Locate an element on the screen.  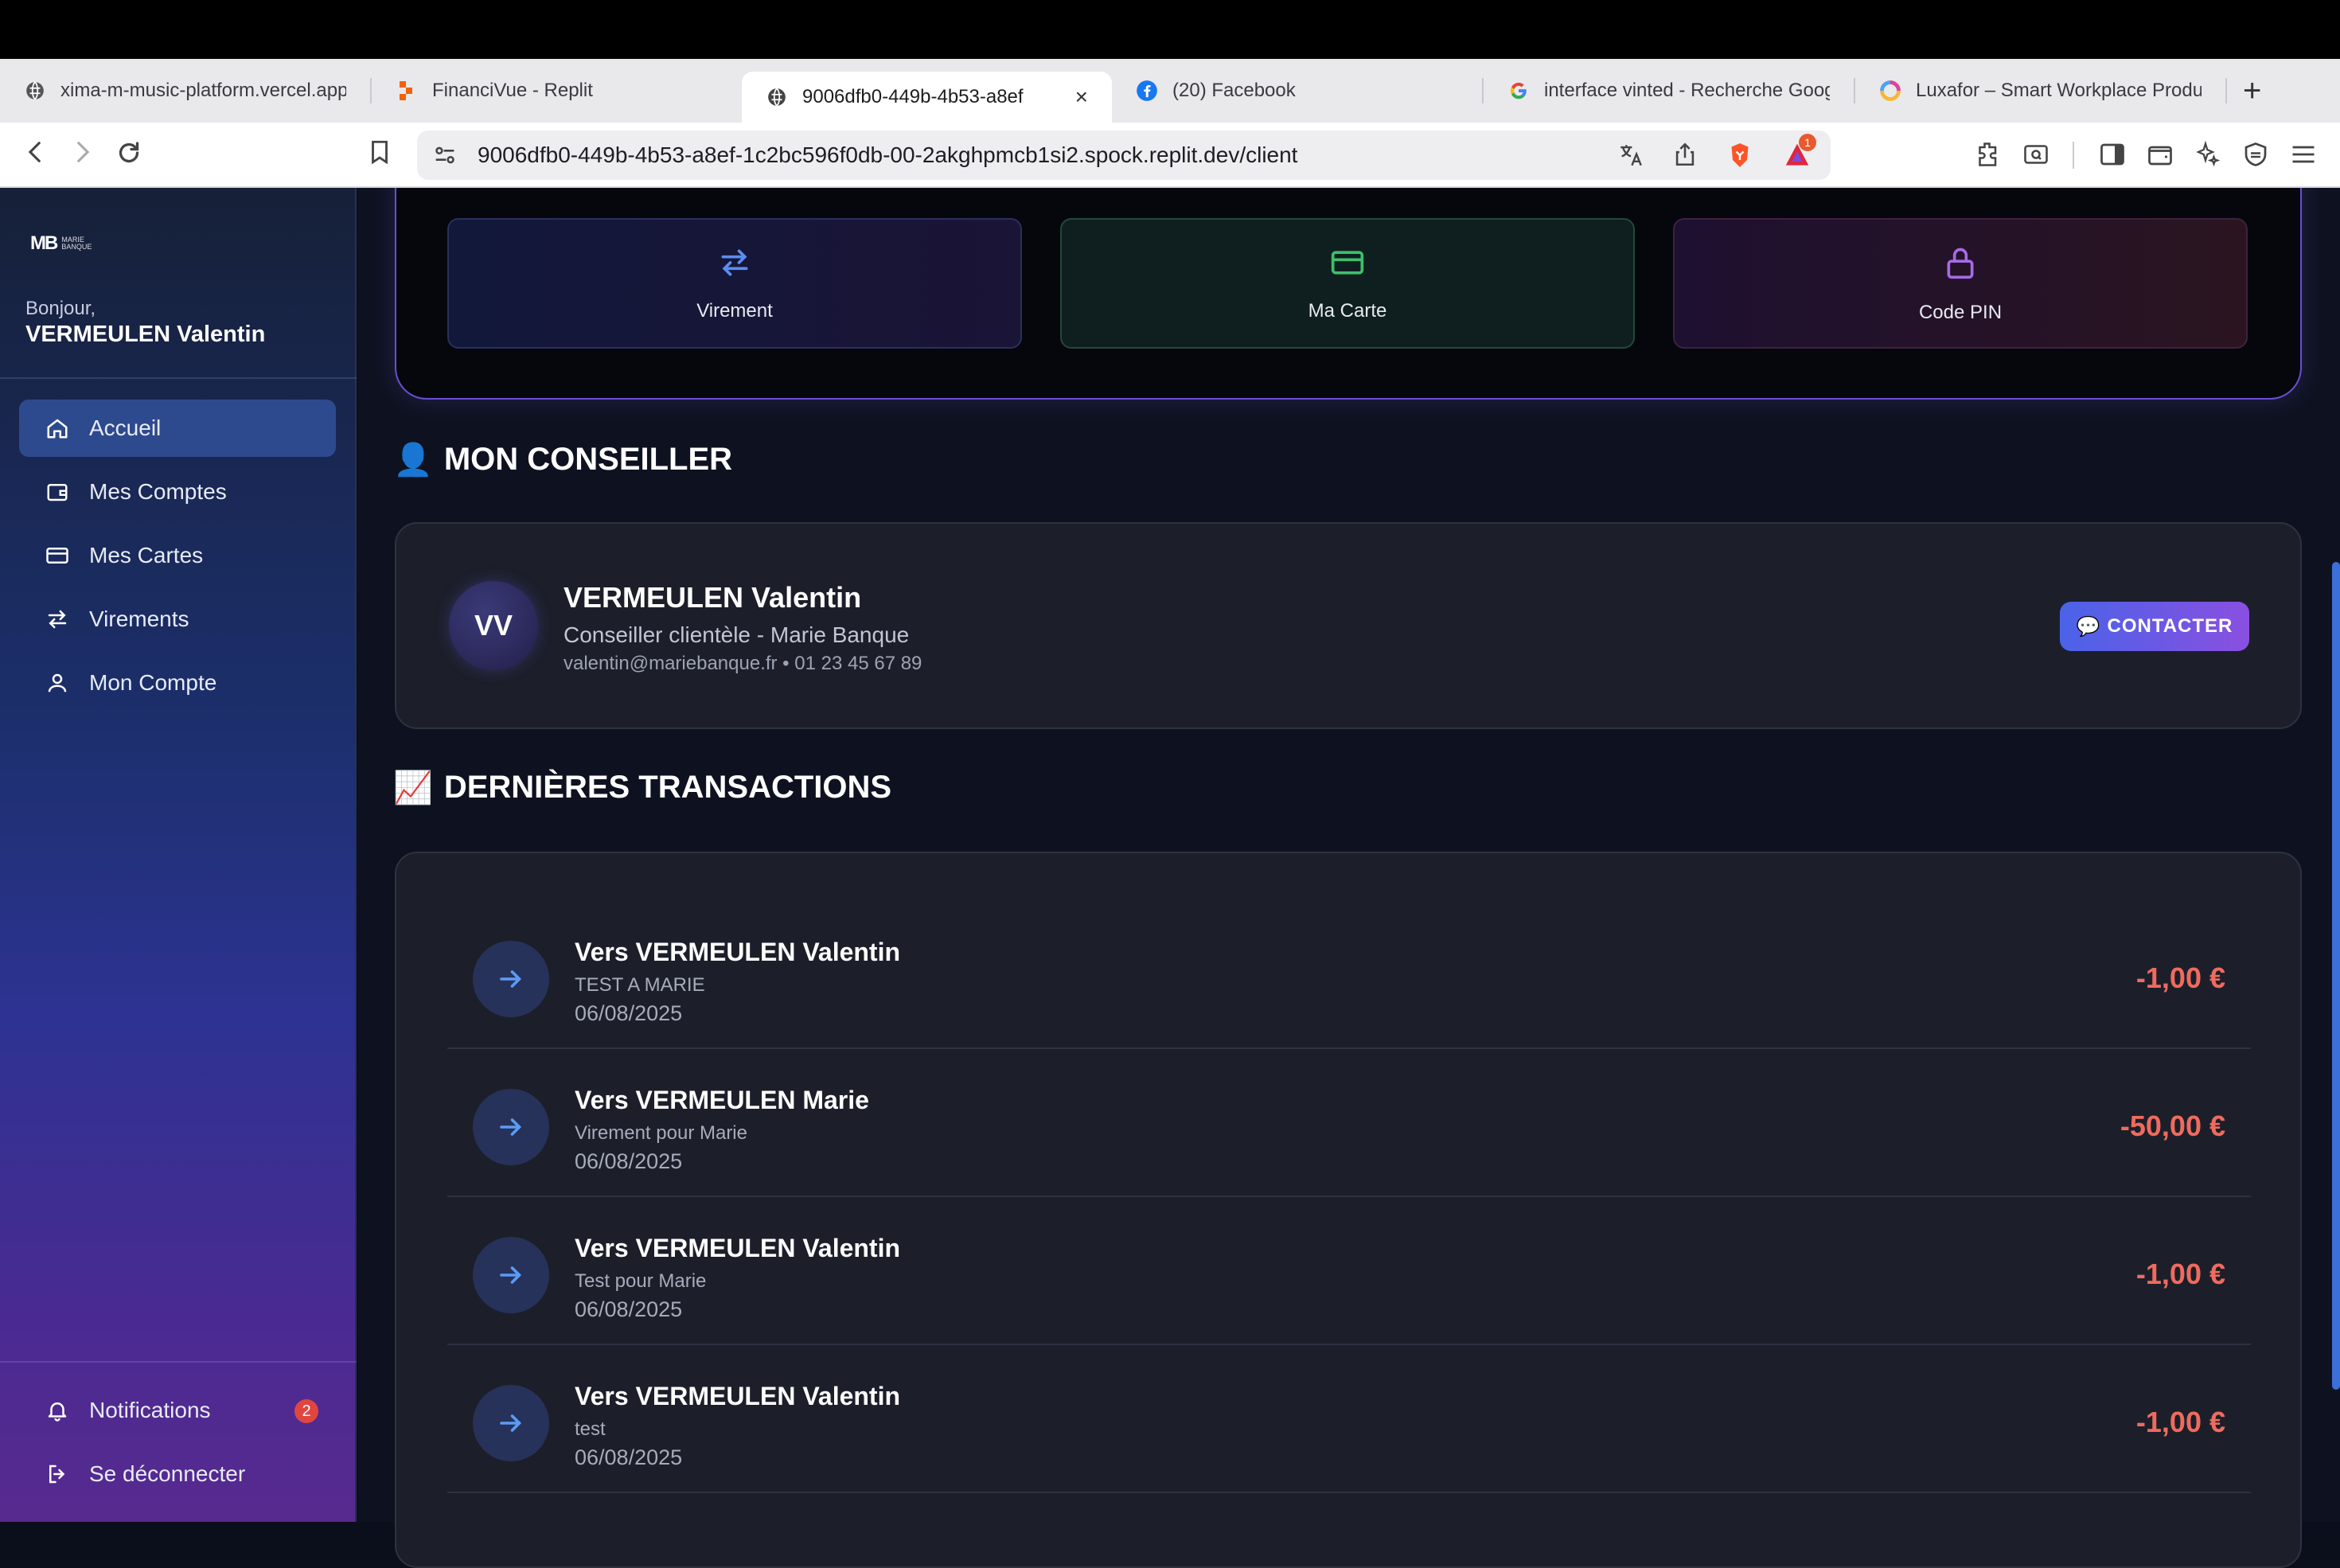
sidebar-item-label: Mon Compte is located at coordinates (153, 683).